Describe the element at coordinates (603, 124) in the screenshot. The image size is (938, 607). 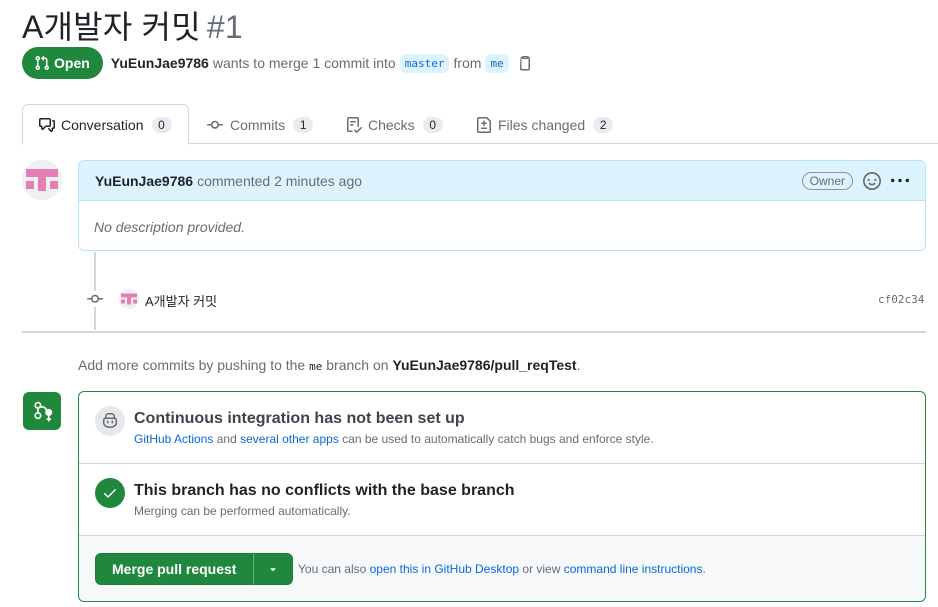
I see `tab-counter: 2` at that location.